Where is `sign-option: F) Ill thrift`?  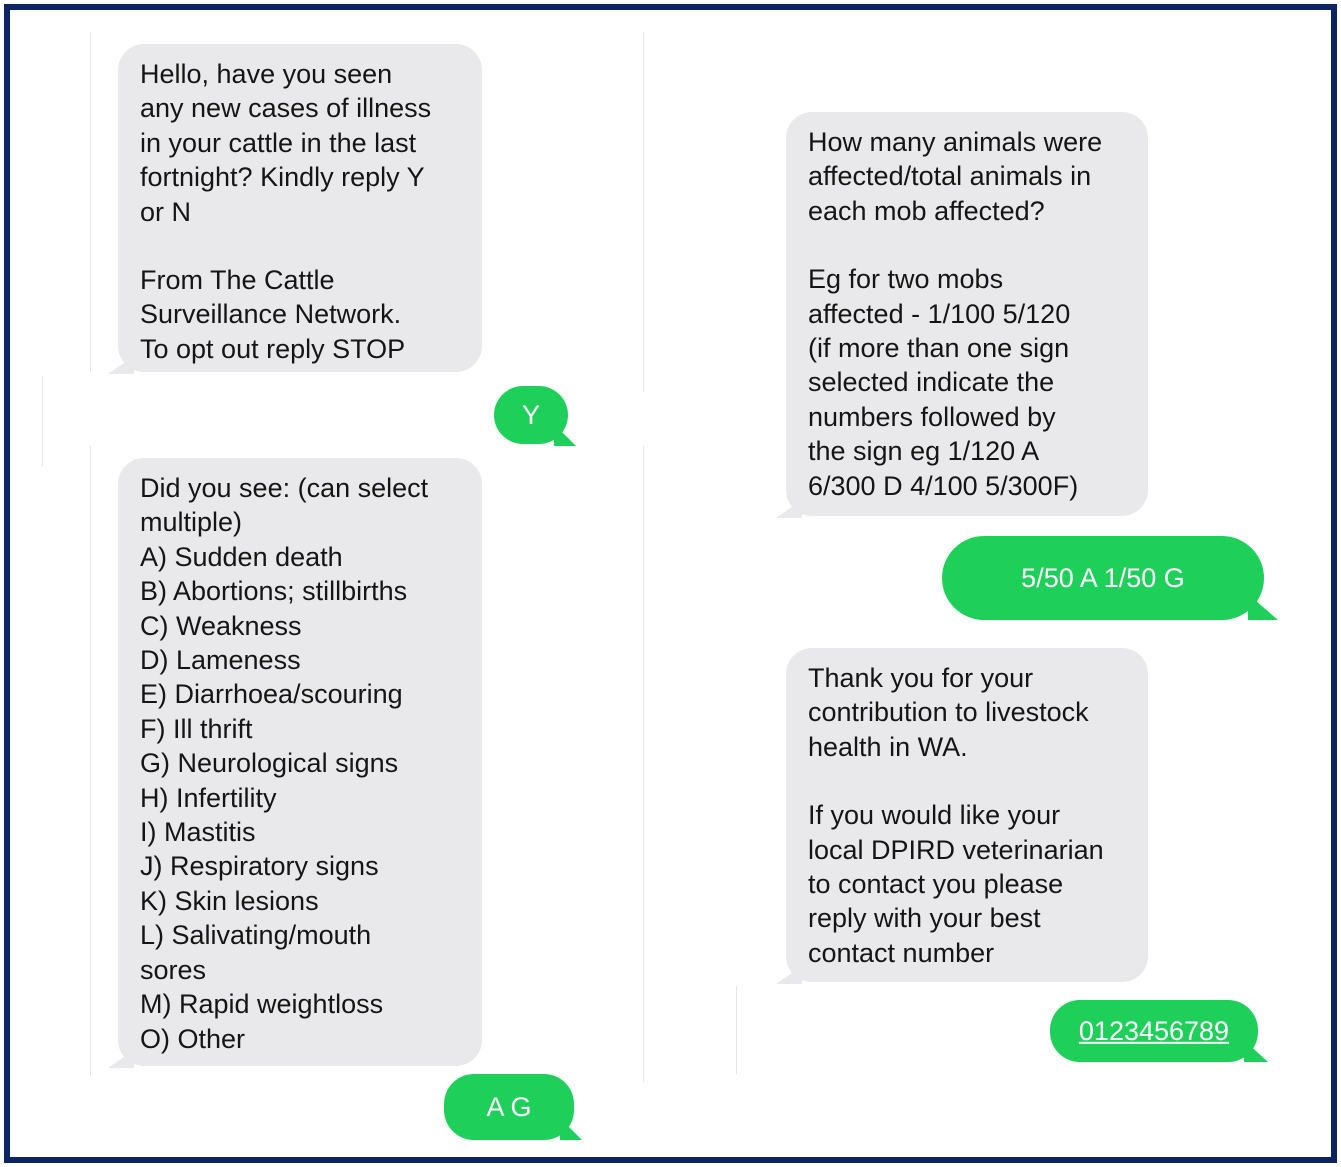 sign-option: F) Ill thrift is located at coordinates (196, 728).